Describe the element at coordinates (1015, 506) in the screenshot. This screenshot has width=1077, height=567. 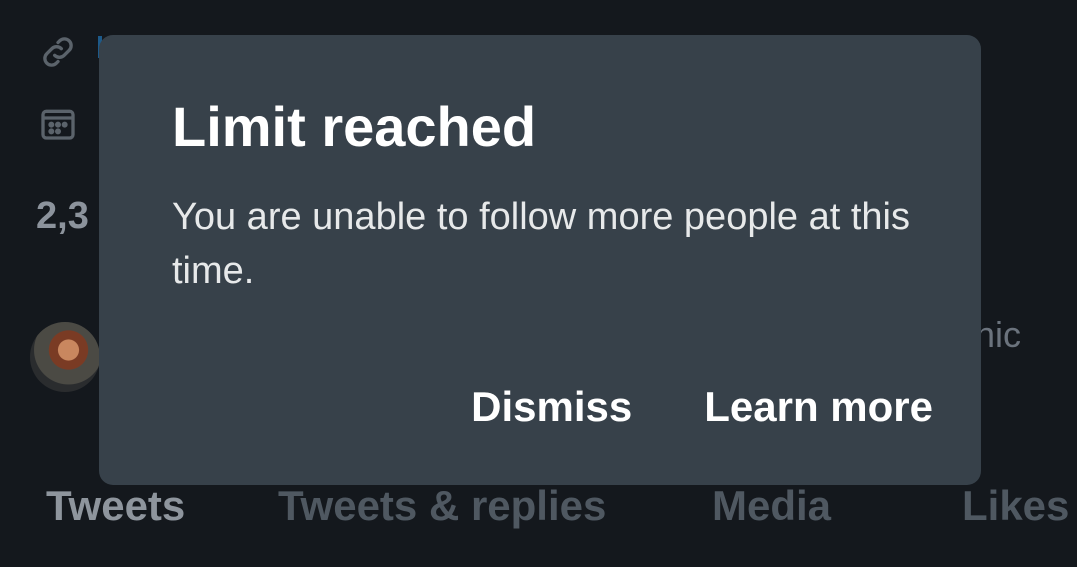
I see `tab-likes: Likes` at that location.